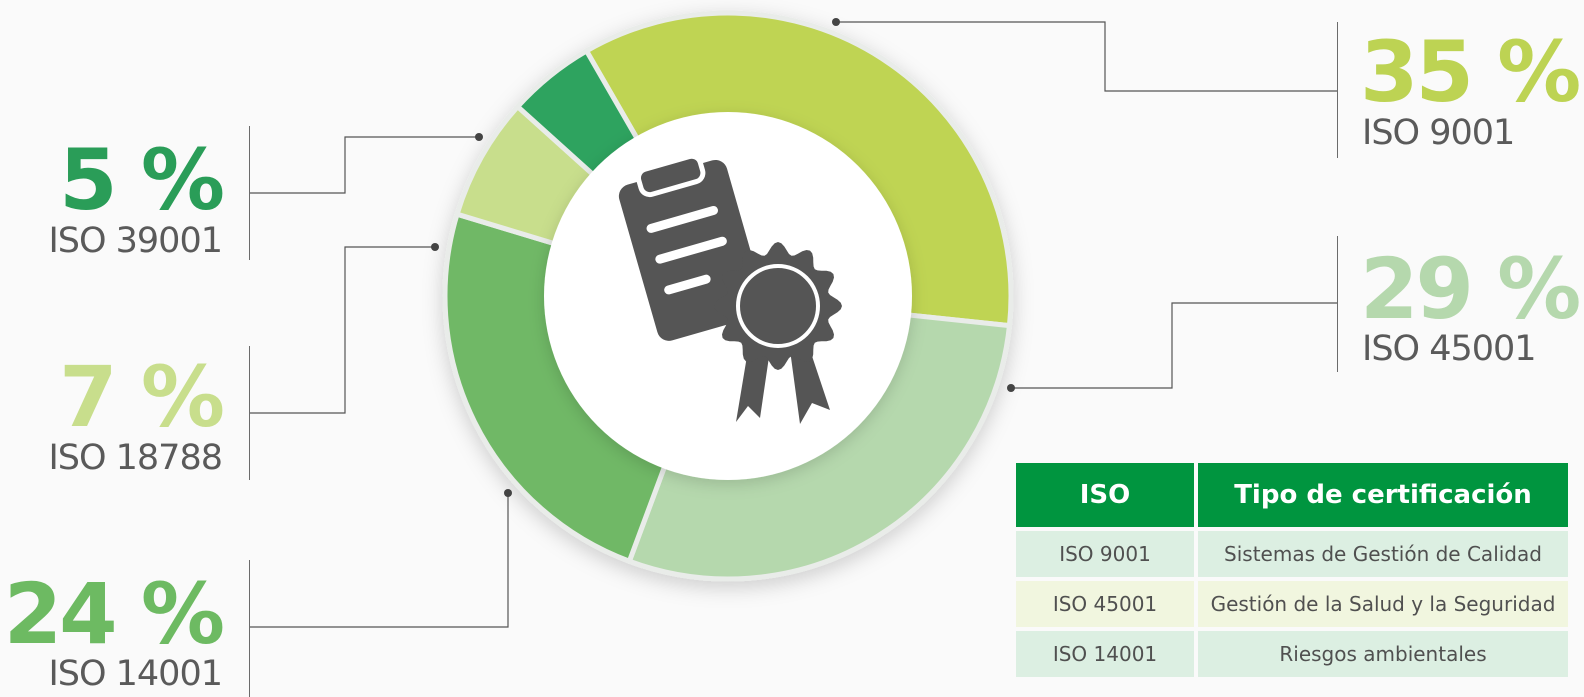 This screenshot has width=1584, height=697. I want to click on table-header-row: ISO Tipo de certificación, so click(1292, 495).